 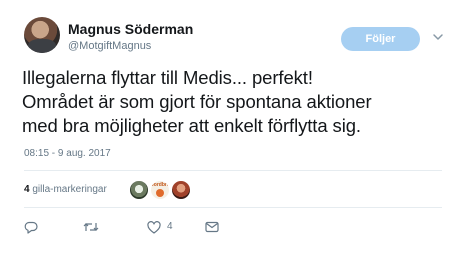 I want to click on author-avatar, so click(x=42, y=35).